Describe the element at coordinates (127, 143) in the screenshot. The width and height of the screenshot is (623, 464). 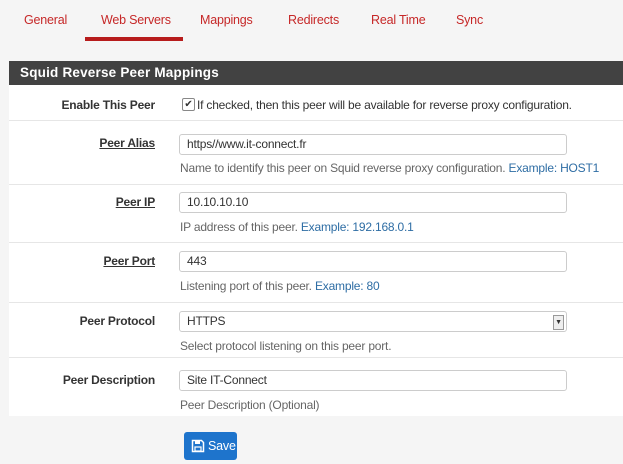
I see `alias-label: Peer Alias` at that location.